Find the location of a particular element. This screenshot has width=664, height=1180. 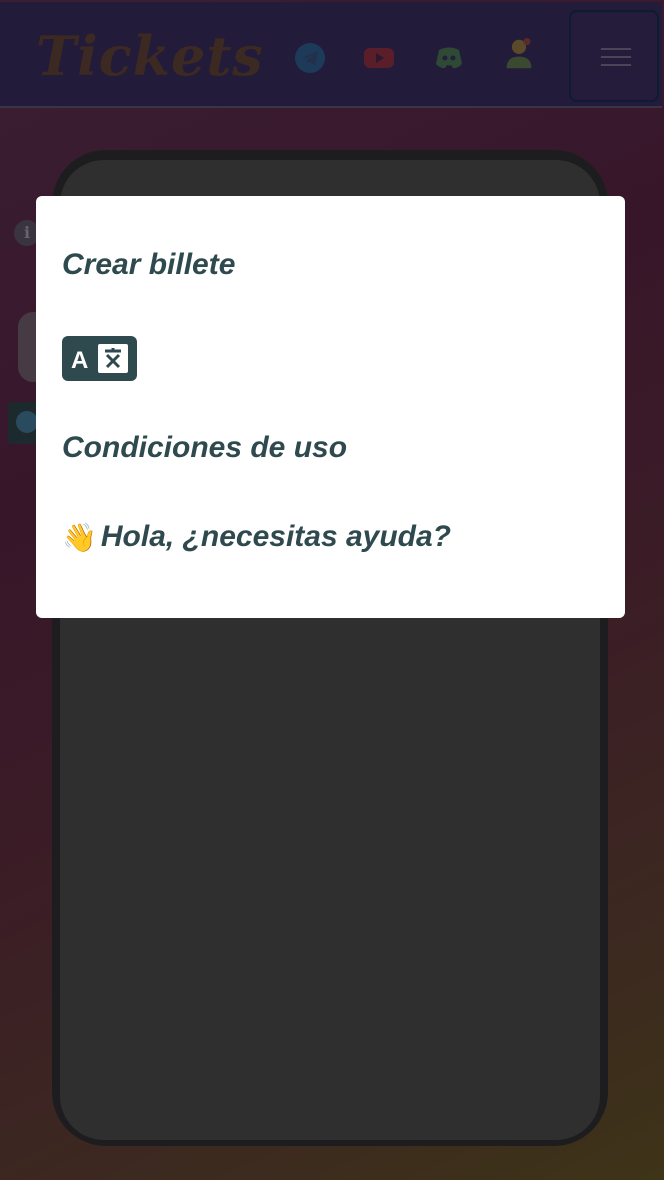

help-label: Hola, ¿necesitas ayuda? is located at coordinates (276, 536).